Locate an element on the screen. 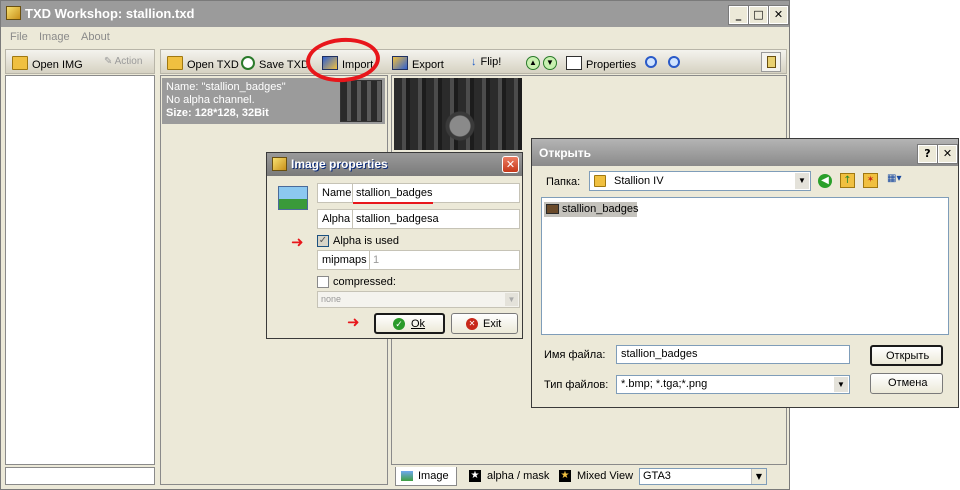 This screenshot has height=490, width=960. compressed-label: compressed: is located at coordinates (364, 282).